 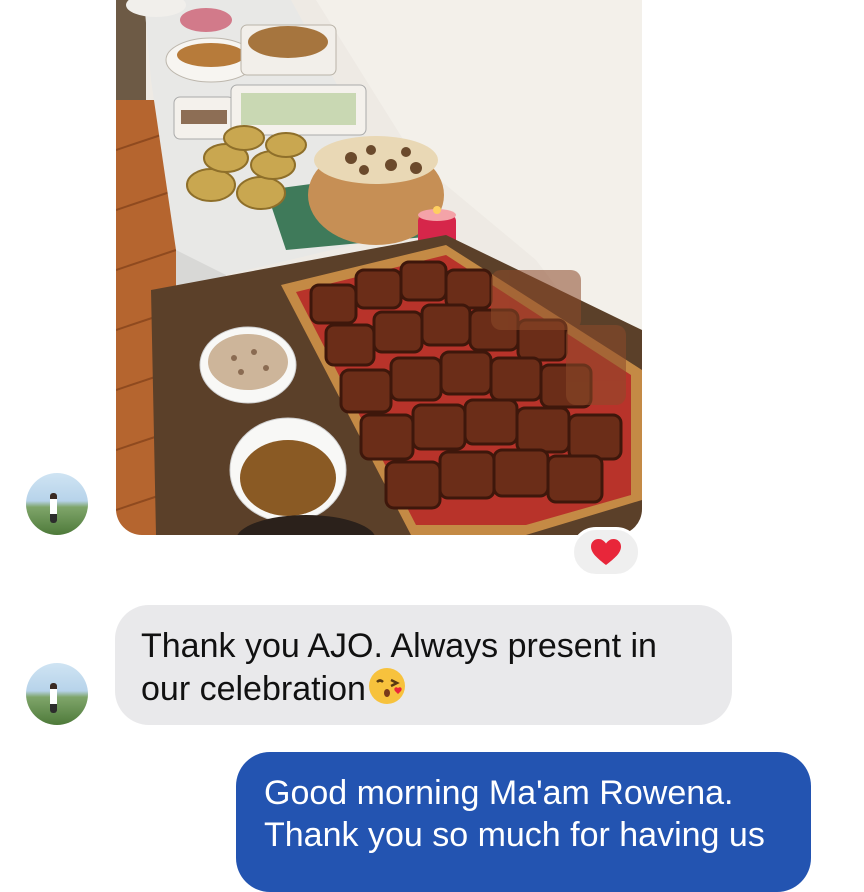 I want to click on heart-icon, so click(x=606, y=551).